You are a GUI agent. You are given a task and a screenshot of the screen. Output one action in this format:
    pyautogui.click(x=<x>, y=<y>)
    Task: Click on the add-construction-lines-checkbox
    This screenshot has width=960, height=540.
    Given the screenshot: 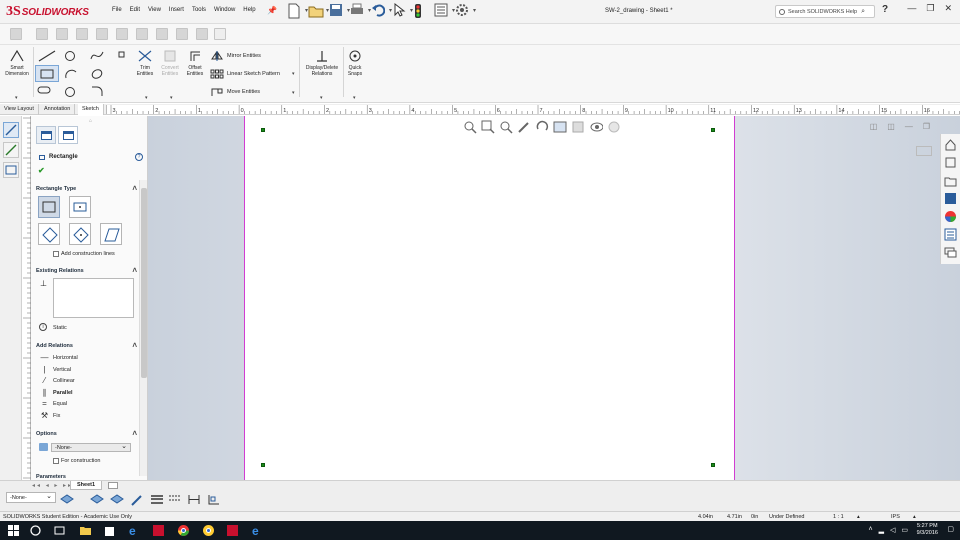 What is the action you would take?
    pyautogui.click(x=56, y=254)
    